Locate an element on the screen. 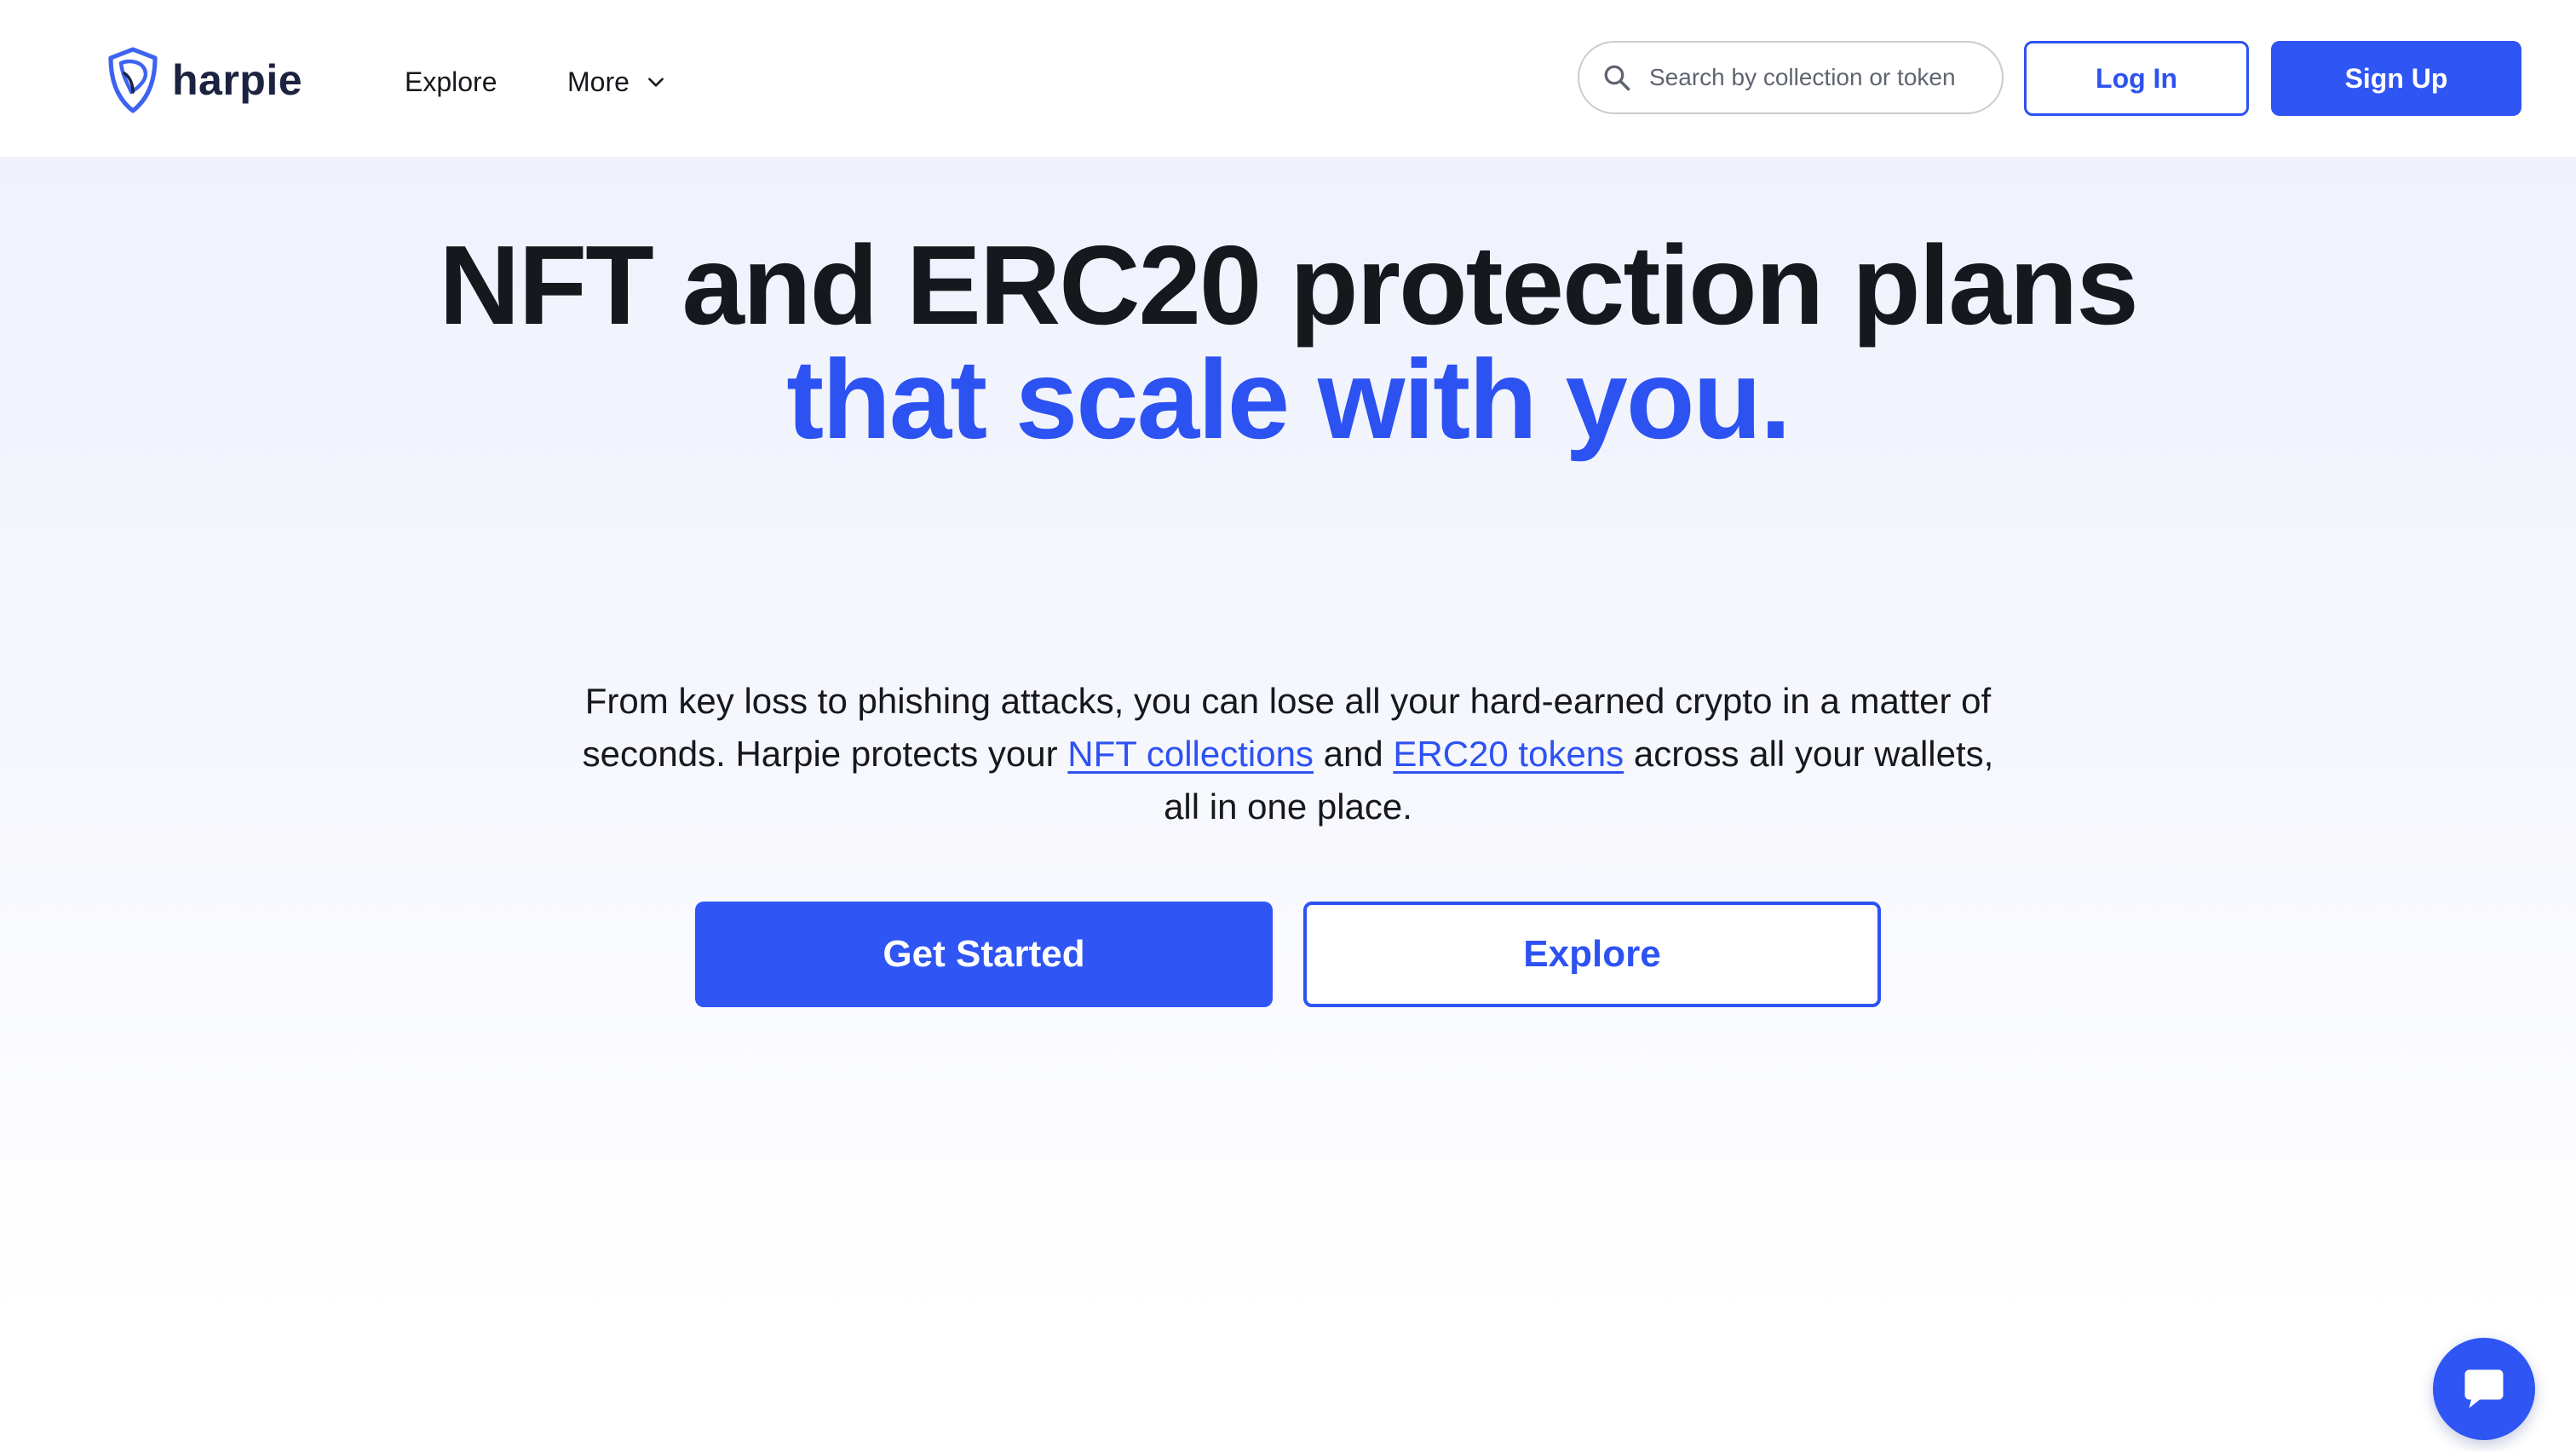 This screenshot has height=1452, width=2576. nft-collections-link: NFT collections is located at coordinates (1191, 754).